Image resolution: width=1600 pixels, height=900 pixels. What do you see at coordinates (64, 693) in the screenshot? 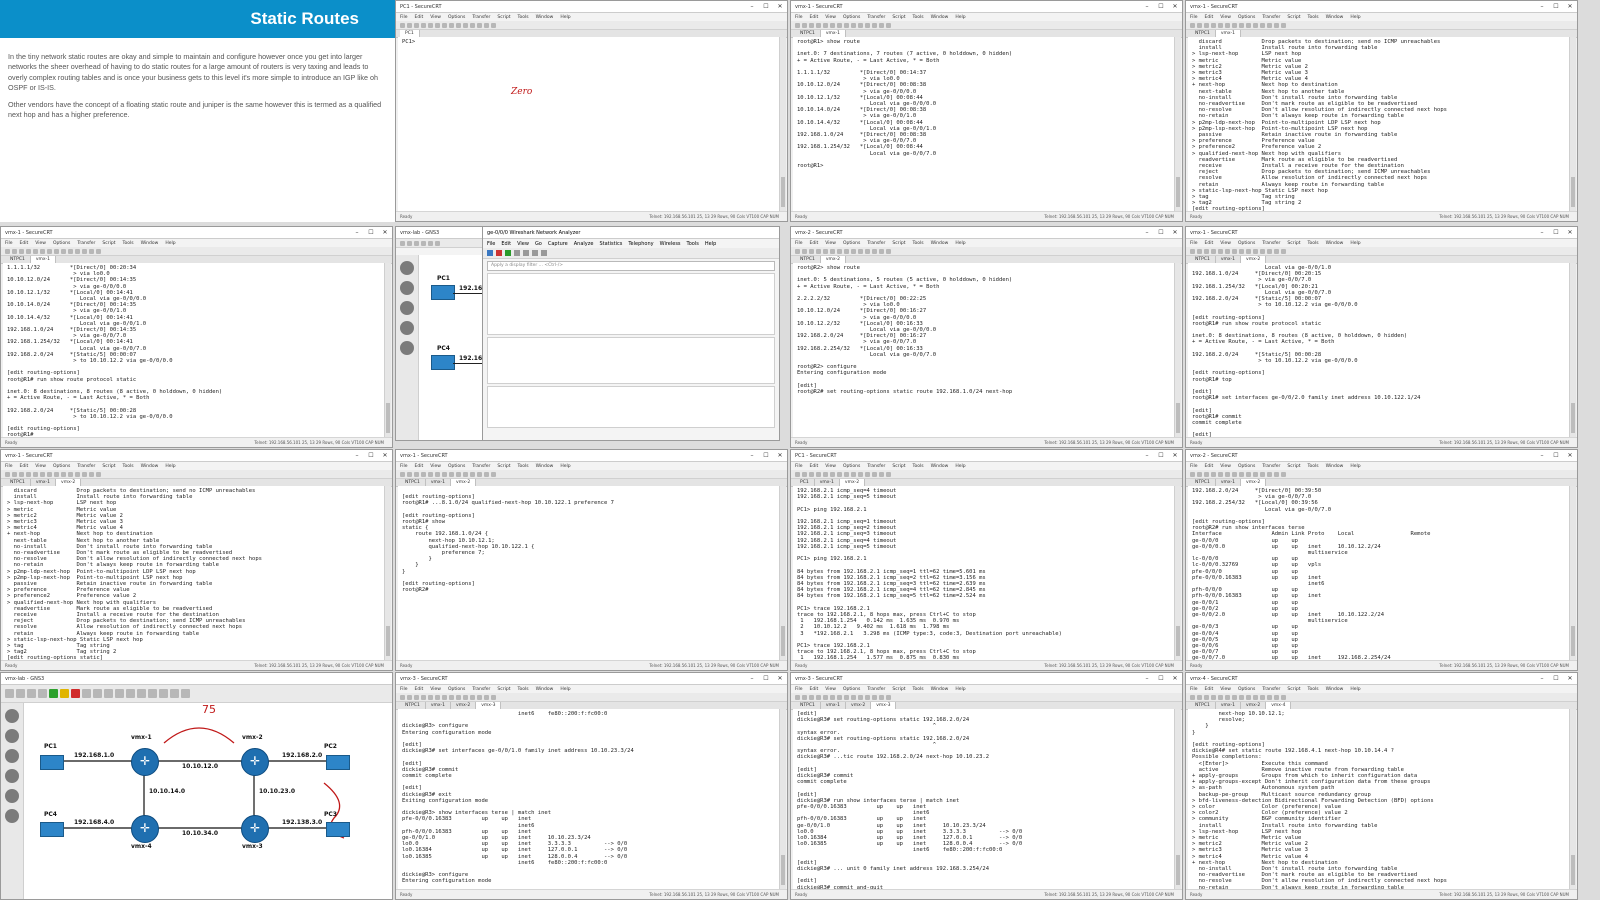
I see `suspend-icon` at bounding box center [64, 693].